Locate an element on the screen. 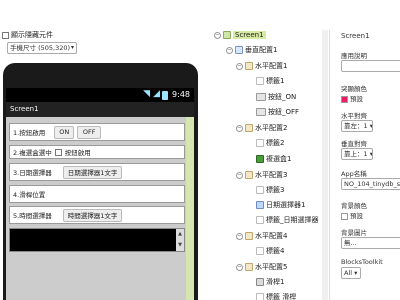 Image resolution: width=400 pixels, height=300 pixels. tree-node-label-4: 標籤4 is located at coordinates (270, 251).